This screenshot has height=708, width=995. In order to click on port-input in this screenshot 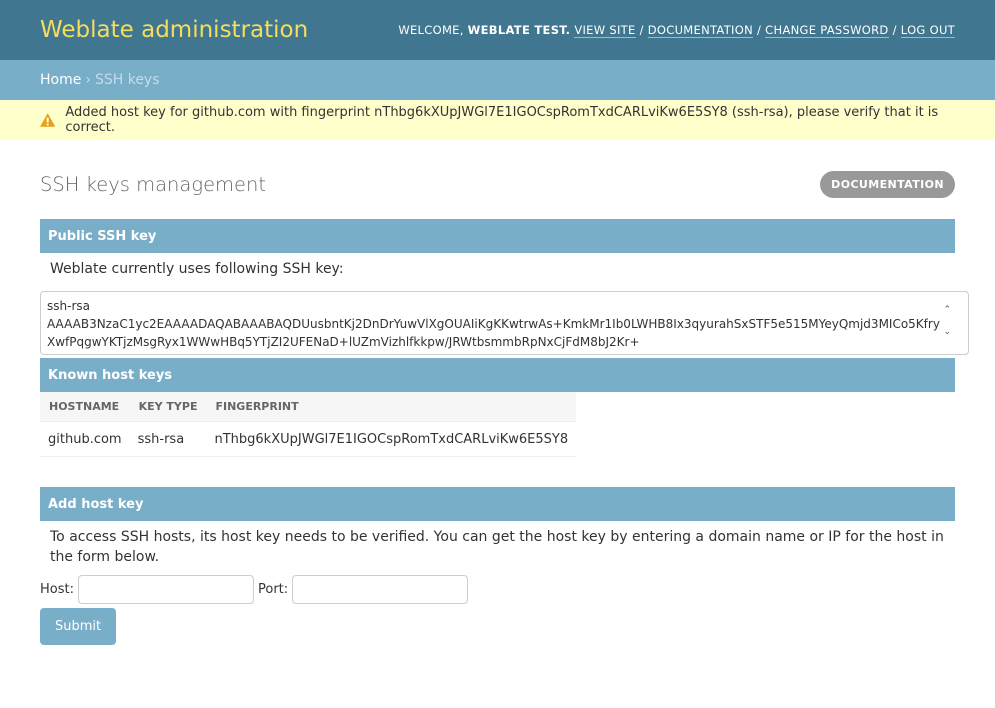, I will do `click(380, 589)`.